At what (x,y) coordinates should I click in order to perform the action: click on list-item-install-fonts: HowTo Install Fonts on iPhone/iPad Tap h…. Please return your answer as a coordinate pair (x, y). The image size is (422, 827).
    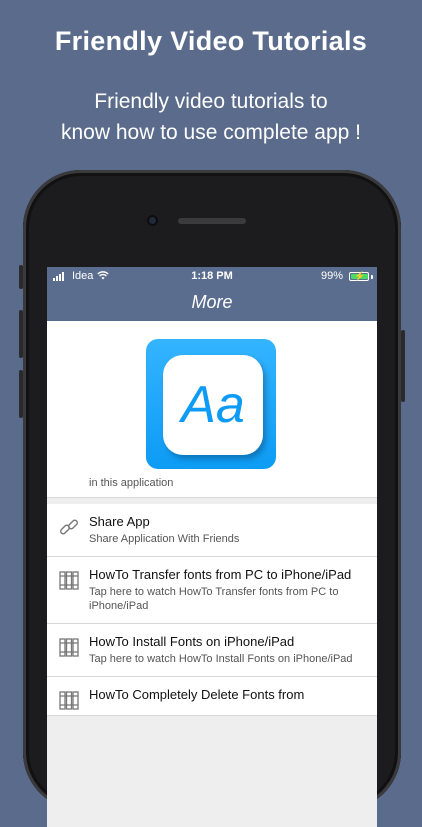
    Looking at the image, I should click on (212, 650).